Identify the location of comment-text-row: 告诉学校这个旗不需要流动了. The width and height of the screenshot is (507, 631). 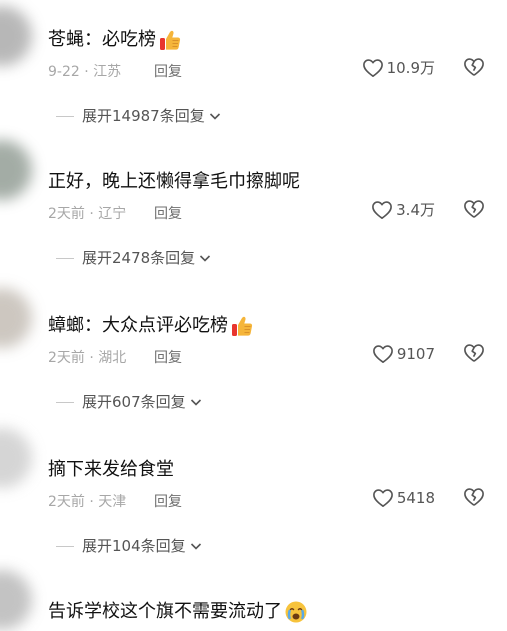
(178, 612).